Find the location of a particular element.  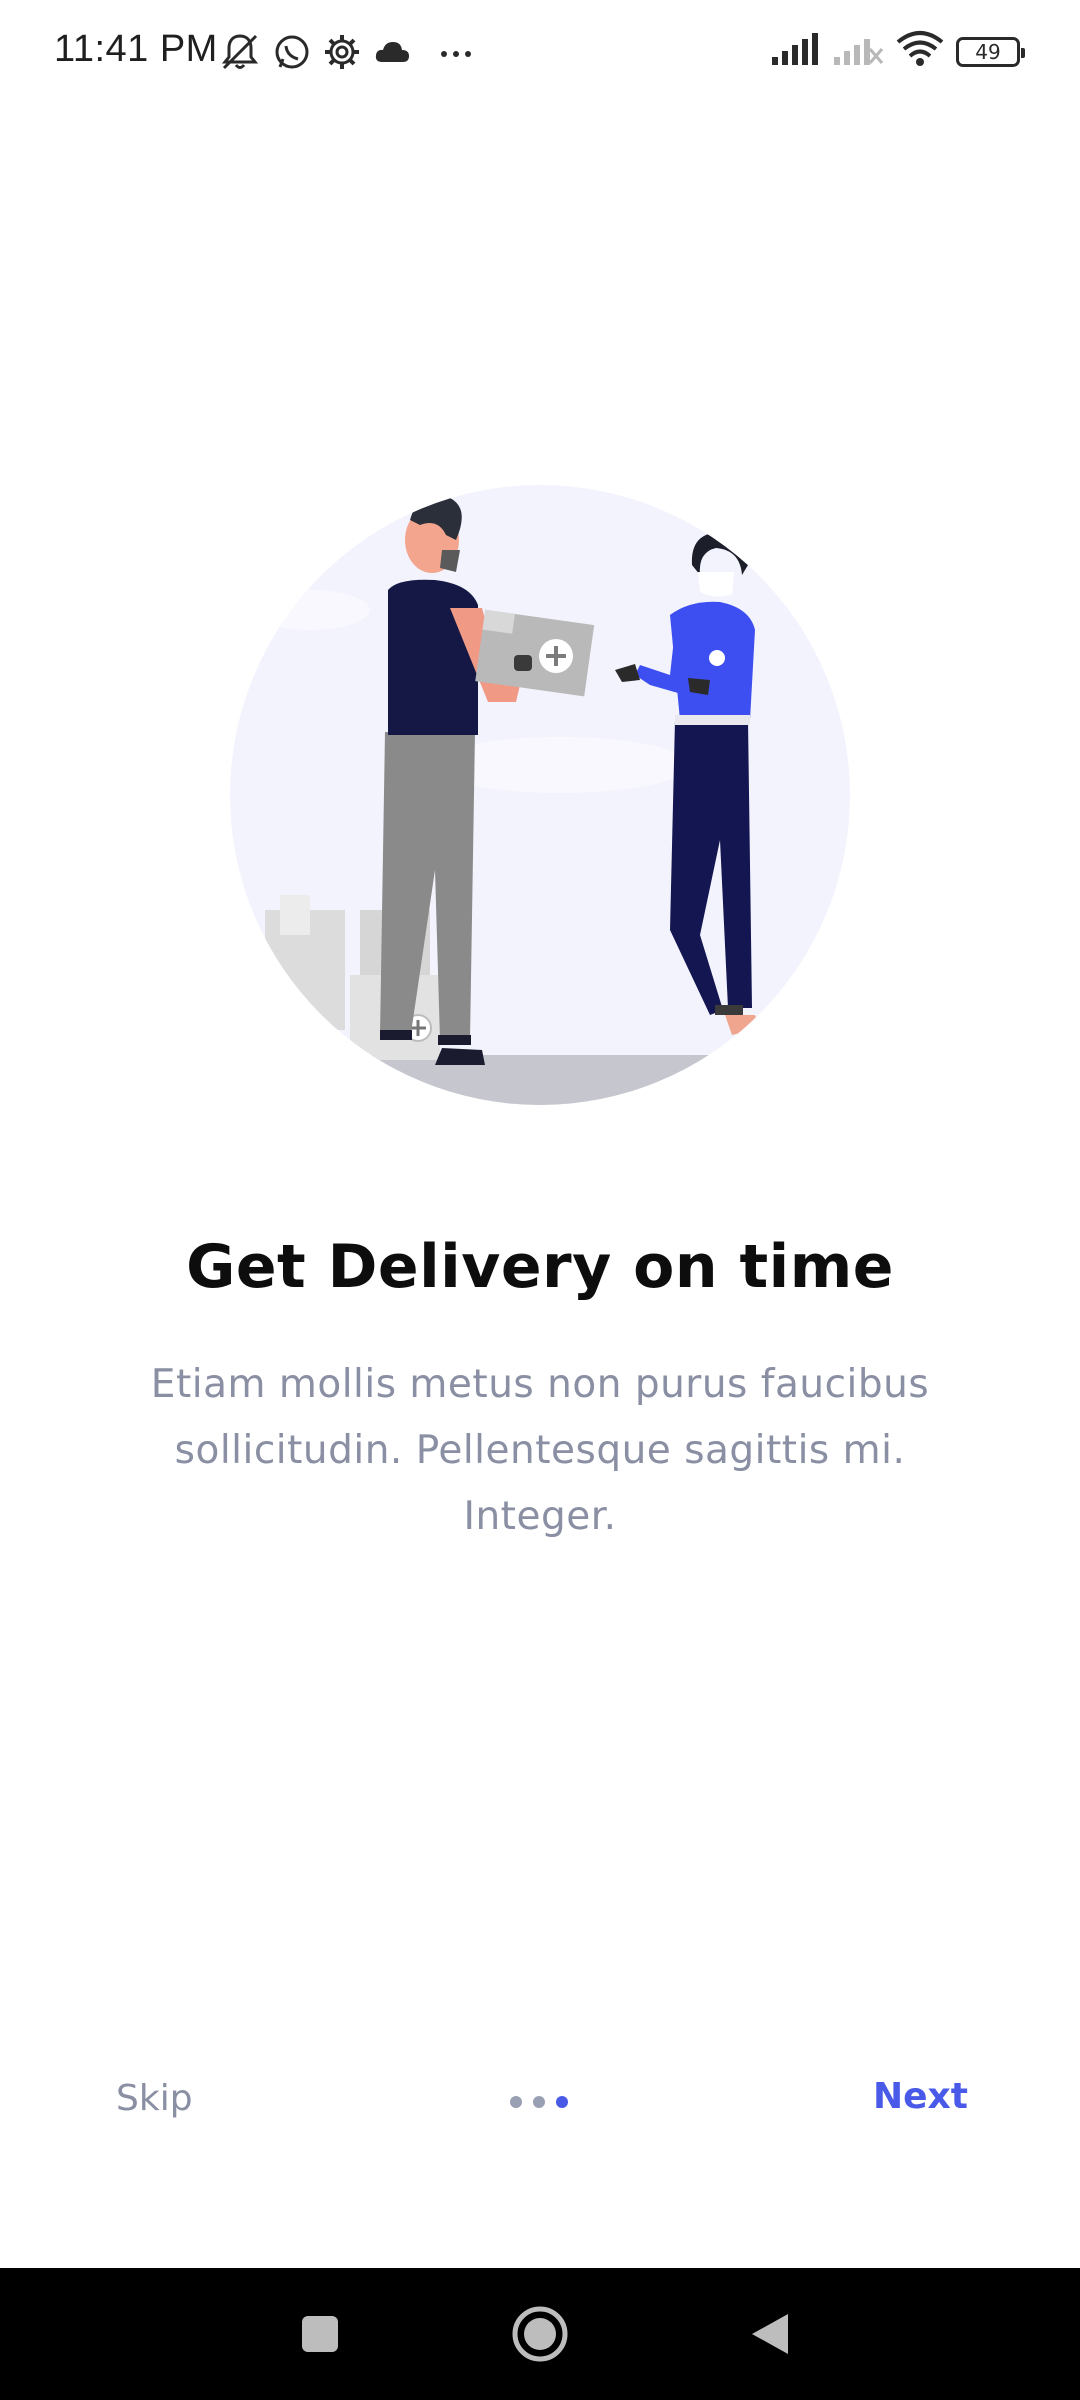

next-button: Next is located at coordinates (920, 2096).